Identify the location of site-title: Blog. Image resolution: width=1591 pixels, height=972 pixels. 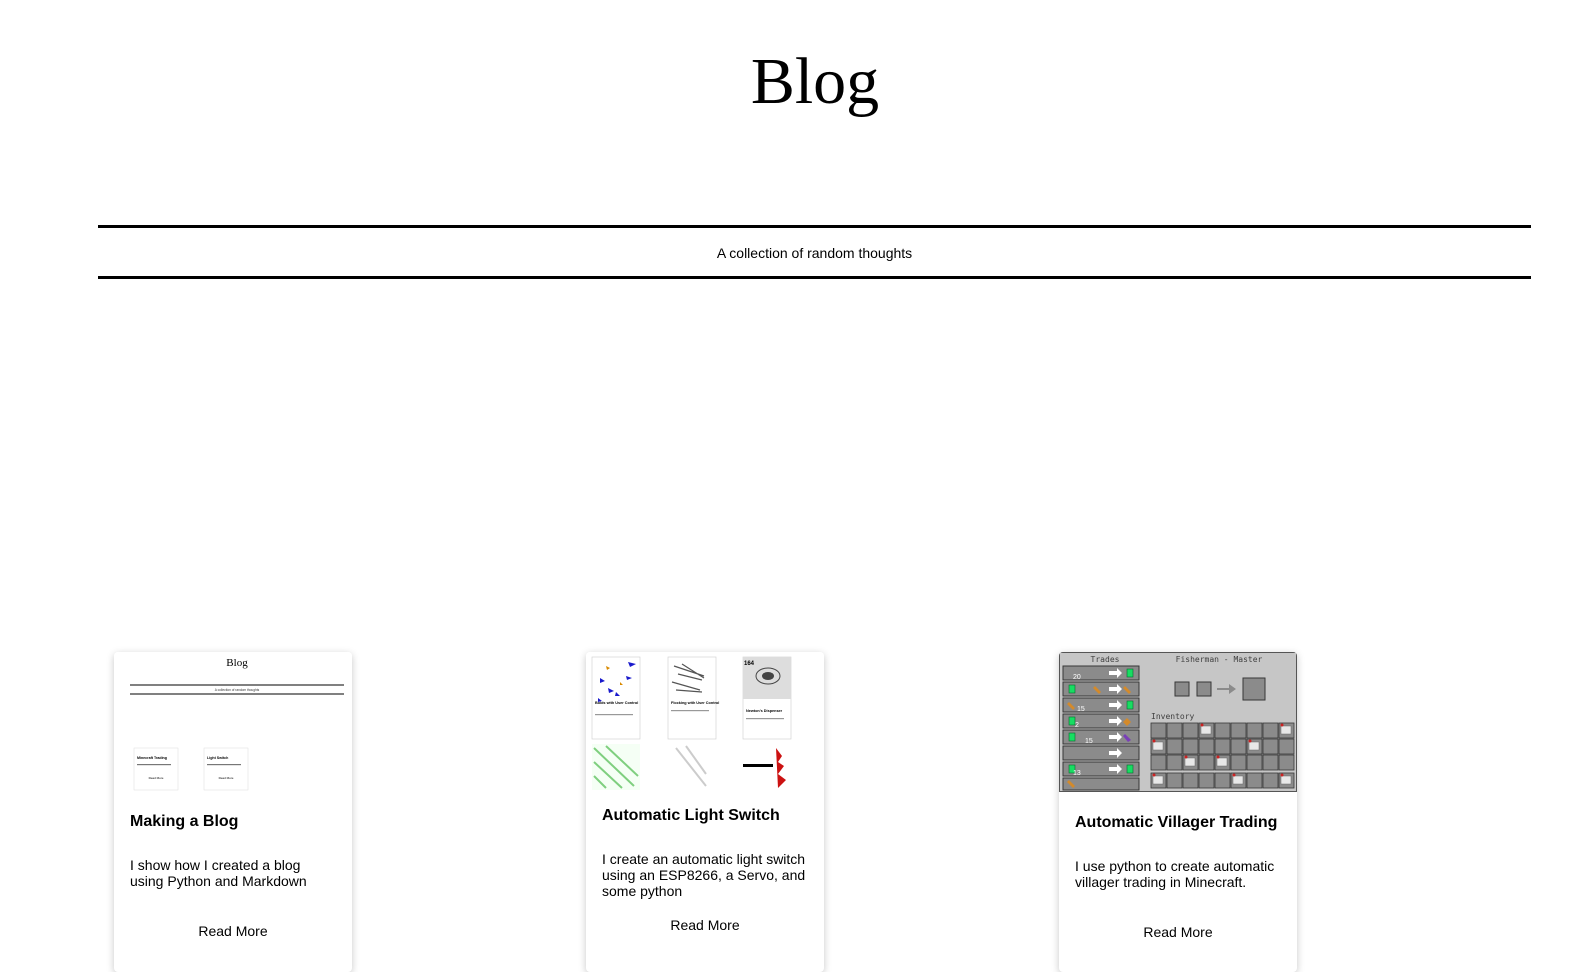
(815, 81).